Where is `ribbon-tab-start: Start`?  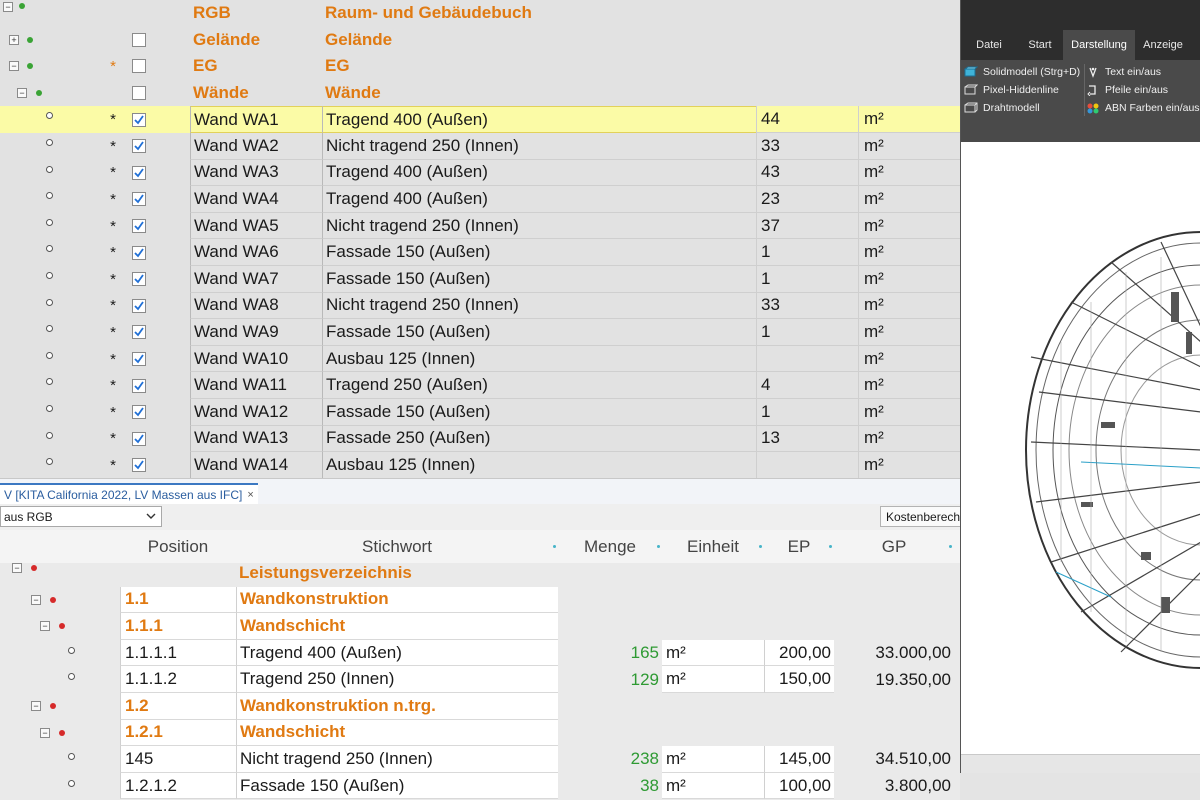
ribbon-tab-start: Start is located at coordinates (1040, 45).